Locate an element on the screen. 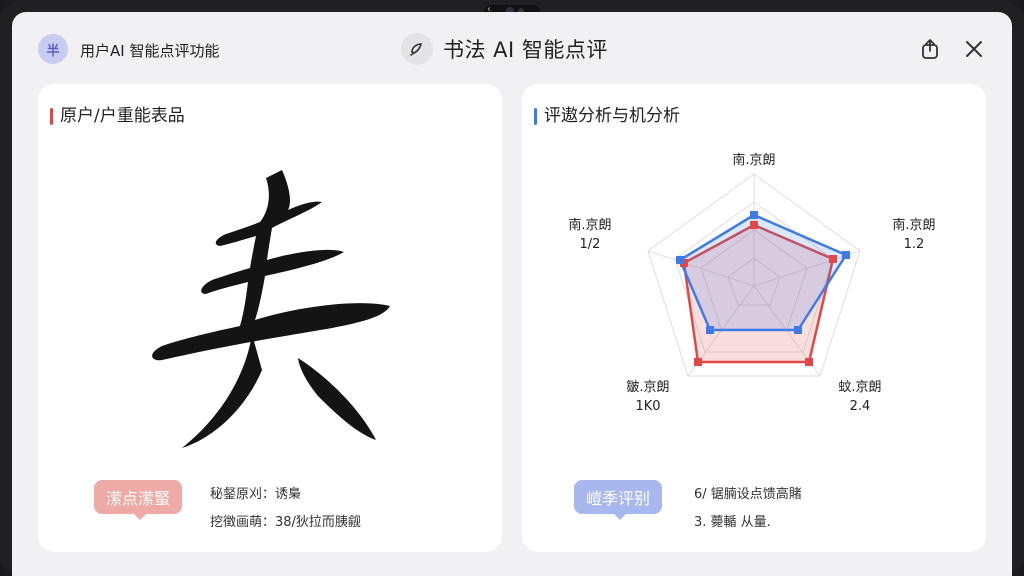  page-title: 书法 AI 智能点评 is located at coordinates (525, 50).